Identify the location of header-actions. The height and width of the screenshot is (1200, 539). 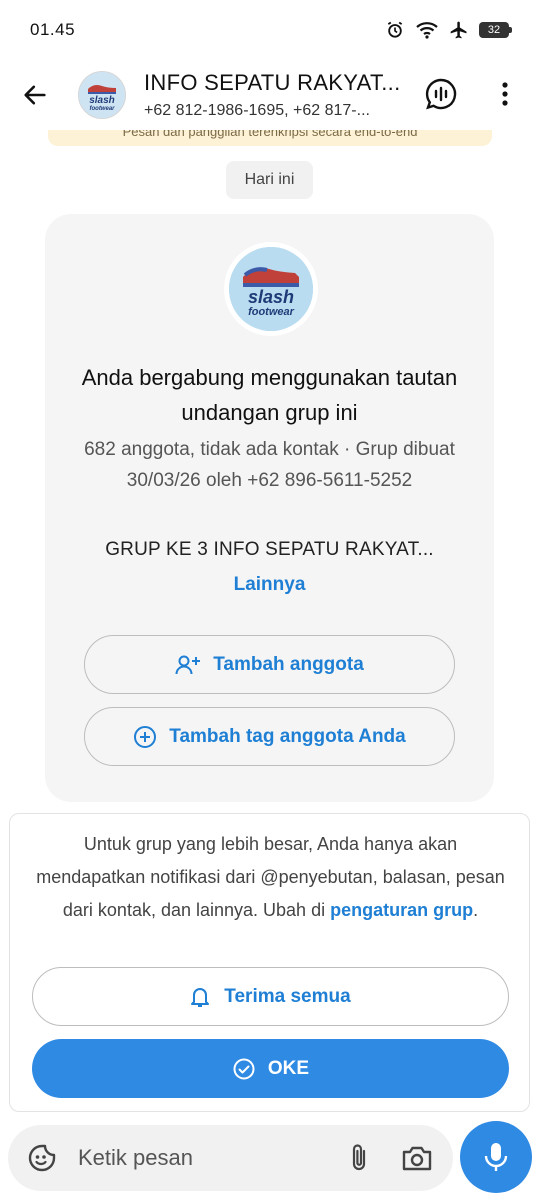
(473, 94).